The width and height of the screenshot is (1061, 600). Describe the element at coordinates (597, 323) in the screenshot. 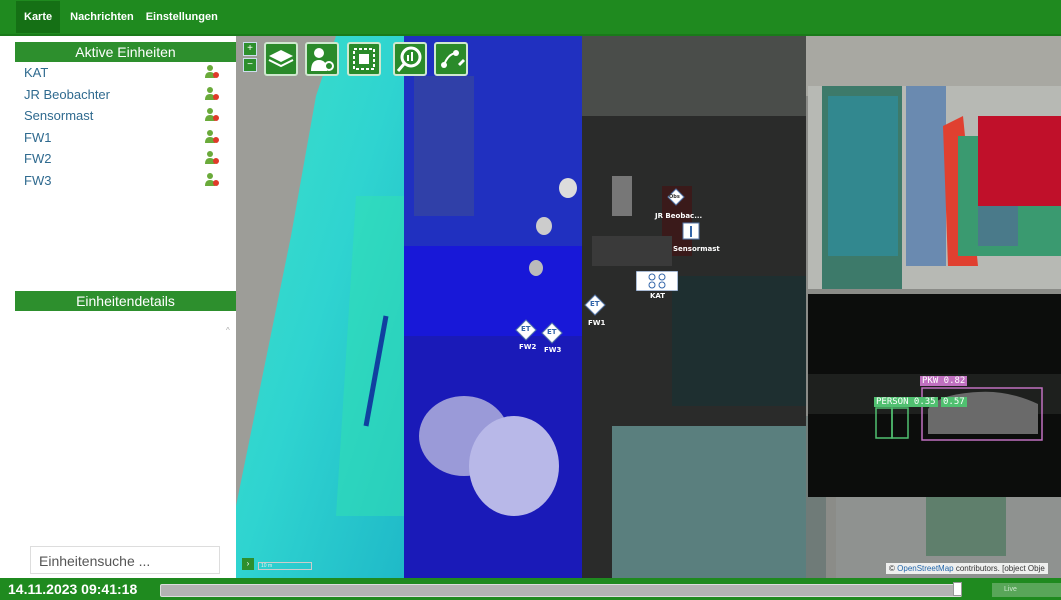

I see `fw1-marker-label: FW1` at that location.